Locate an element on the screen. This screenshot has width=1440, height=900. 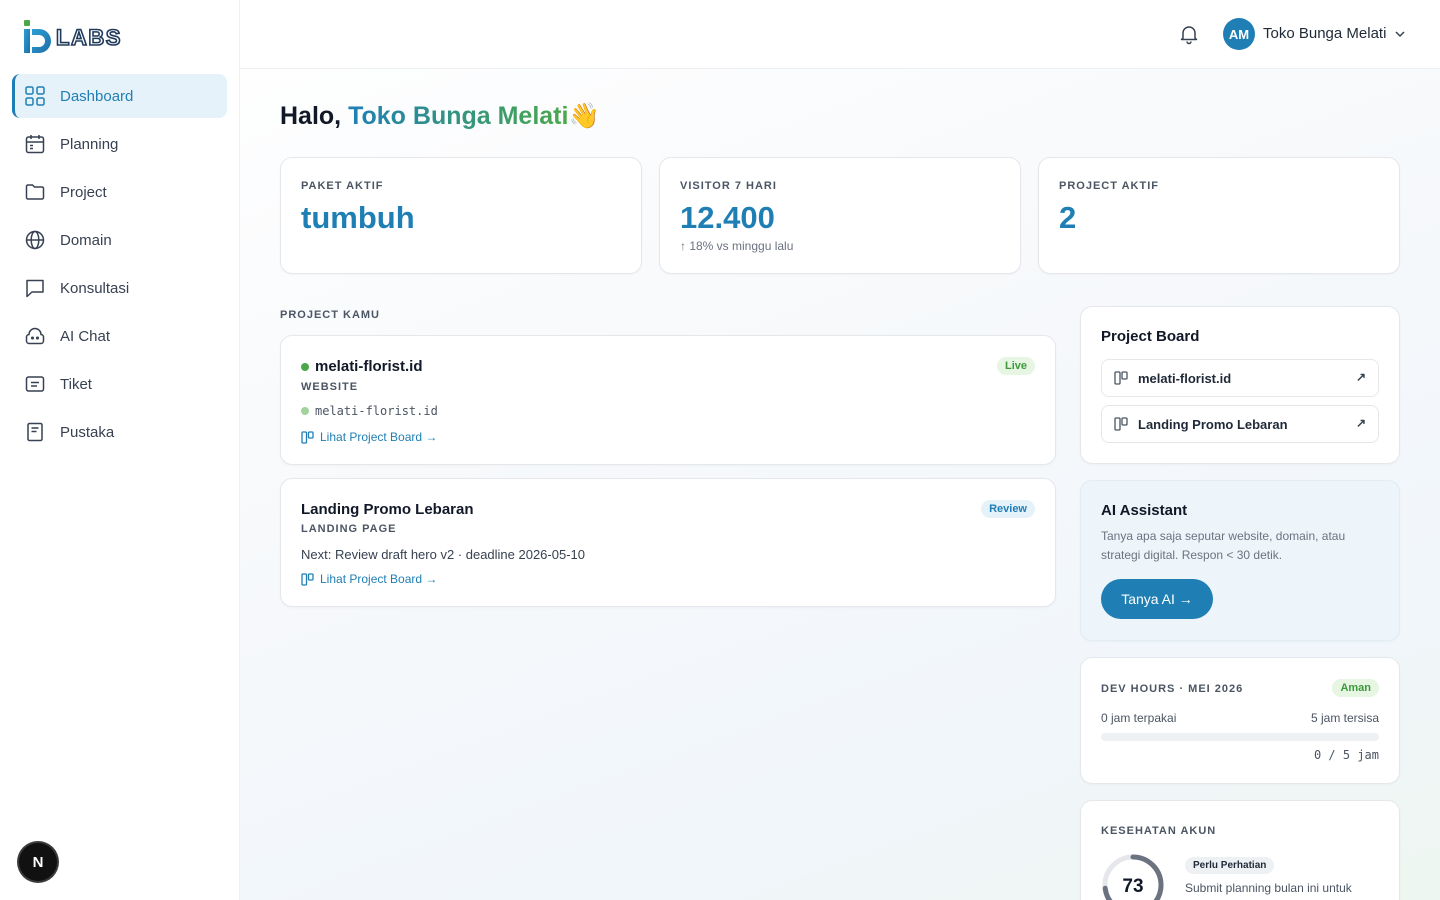
sidebar-item-pustaka: Pustaka is located at coordinates (119, 432).